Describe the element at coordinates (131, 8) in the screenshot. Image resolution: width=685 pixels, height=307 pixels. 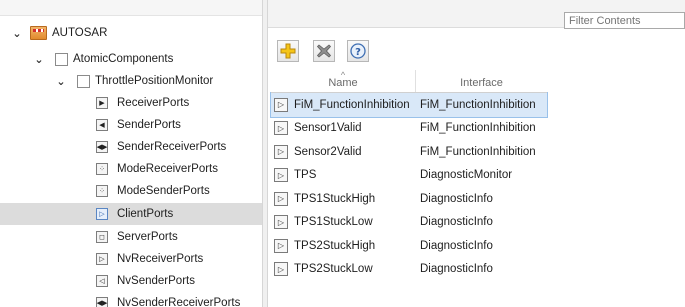
I see `tree-header-strip` at that location.